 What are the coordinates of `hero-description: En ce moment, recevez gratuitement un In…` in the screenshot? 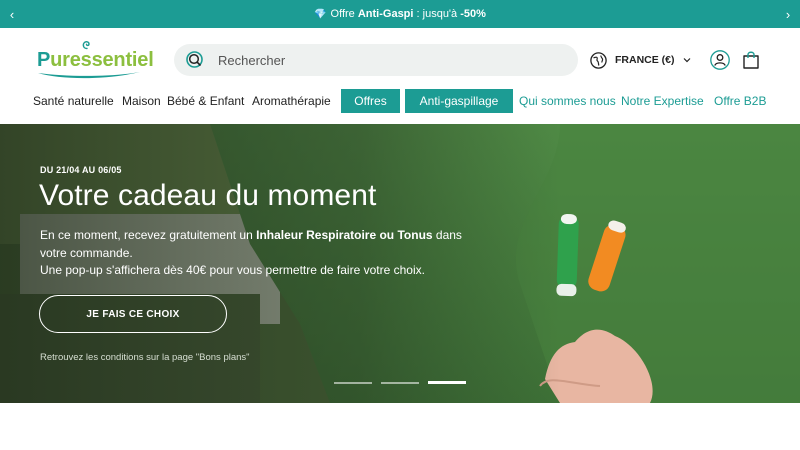 It's located at (255, 253).